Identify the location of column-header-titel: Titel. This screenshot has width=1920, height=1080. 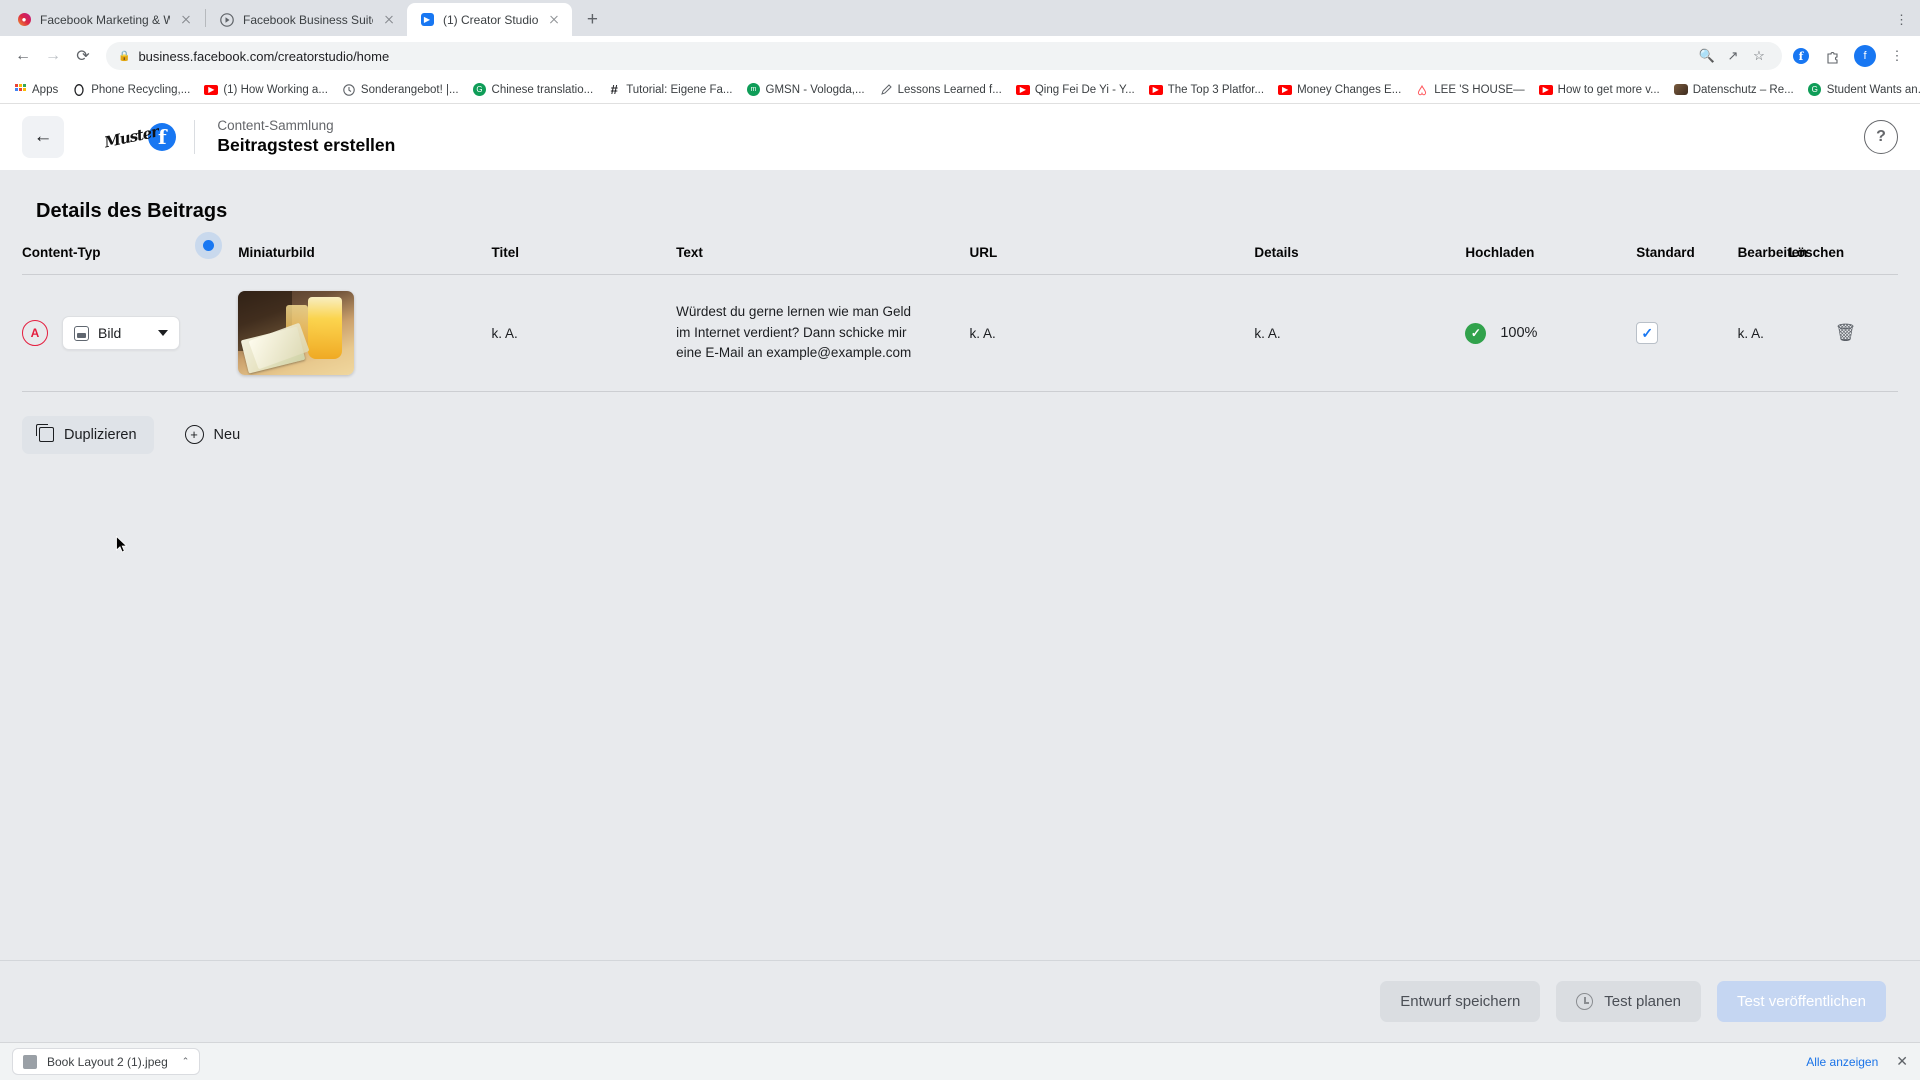
(584, 260).